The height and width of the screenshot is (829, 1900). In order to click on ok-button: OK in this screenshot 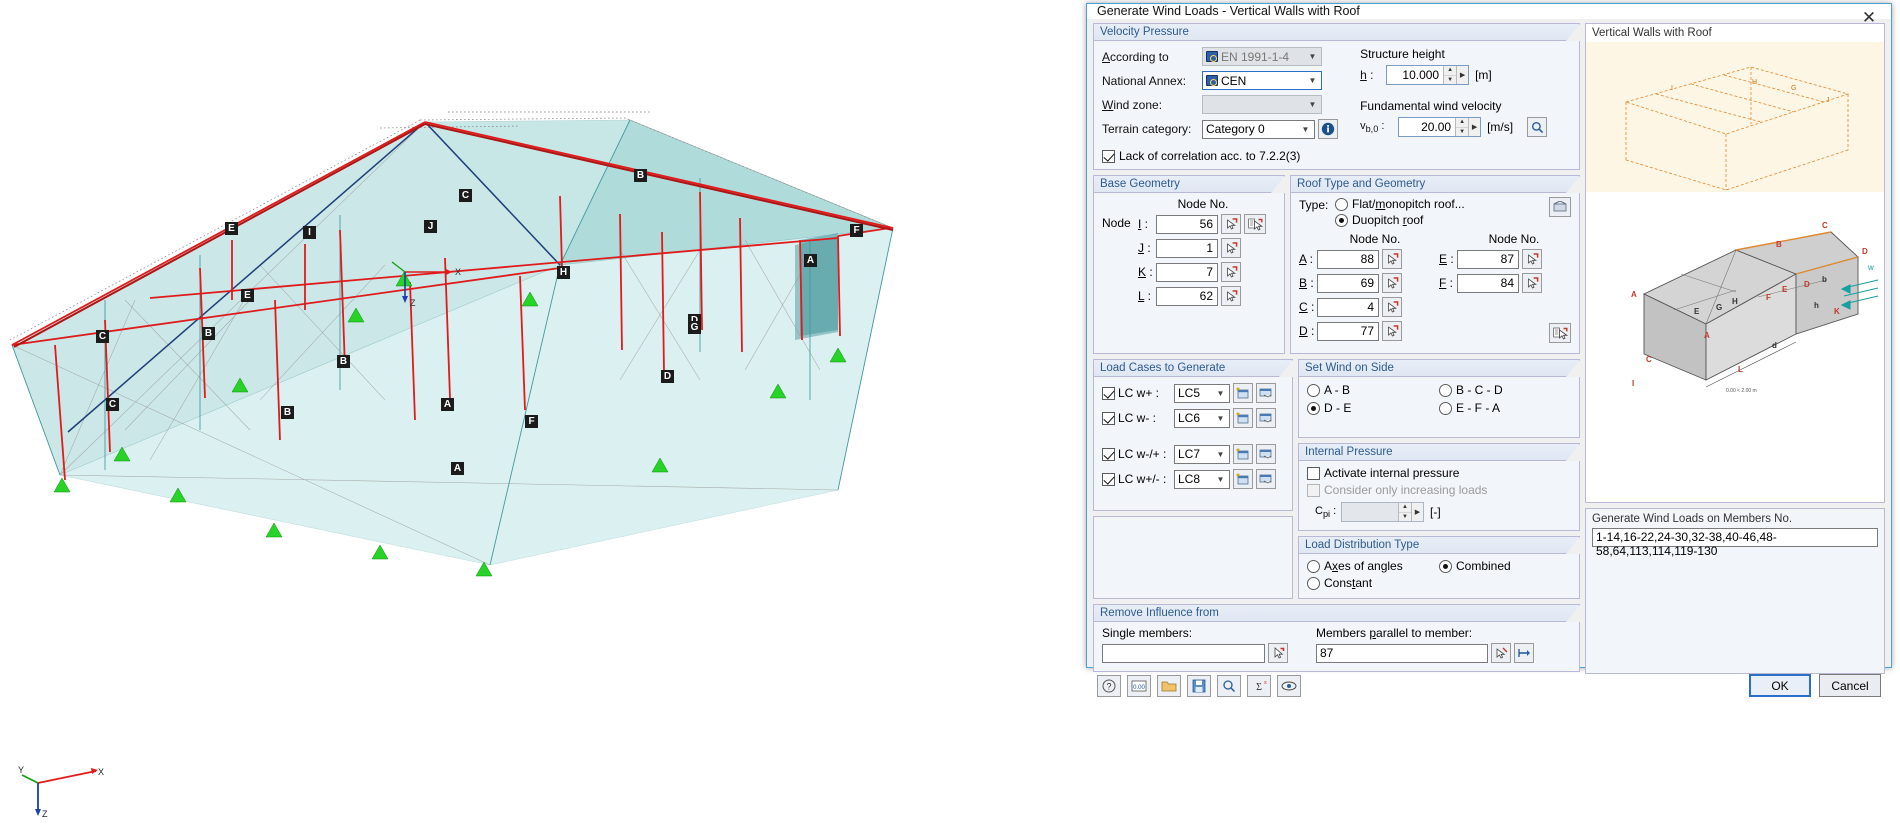, I will do `click(1780, 685)`.